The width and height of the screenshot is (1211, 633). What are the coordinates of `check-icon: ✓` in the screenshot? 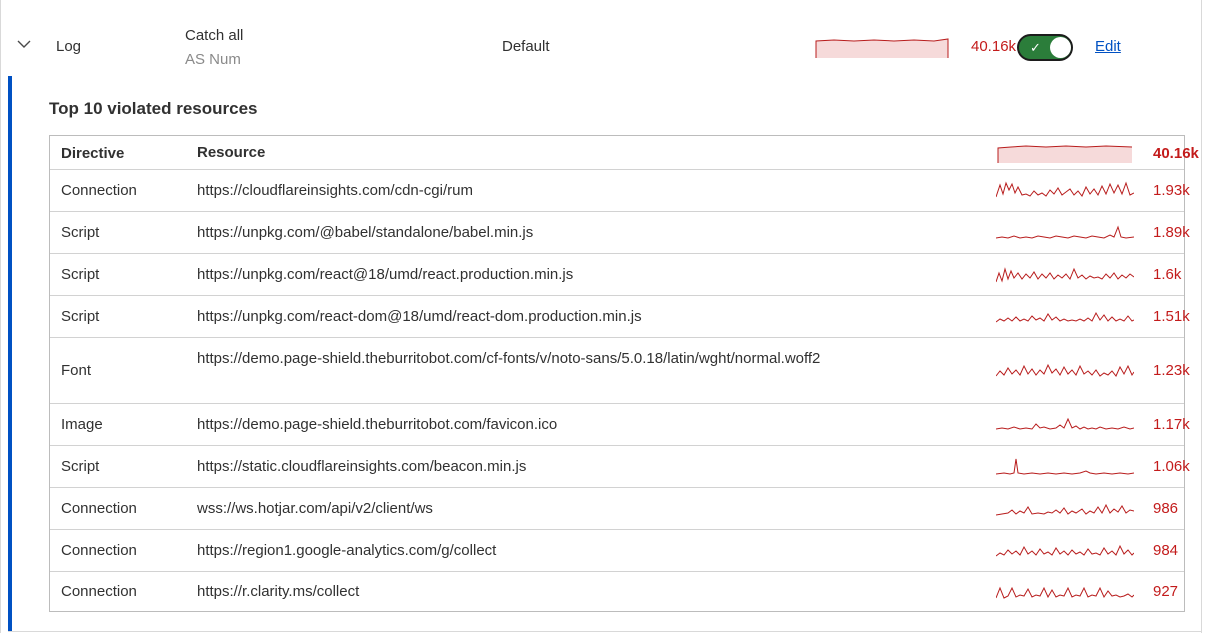 It's located at (1035, 47).